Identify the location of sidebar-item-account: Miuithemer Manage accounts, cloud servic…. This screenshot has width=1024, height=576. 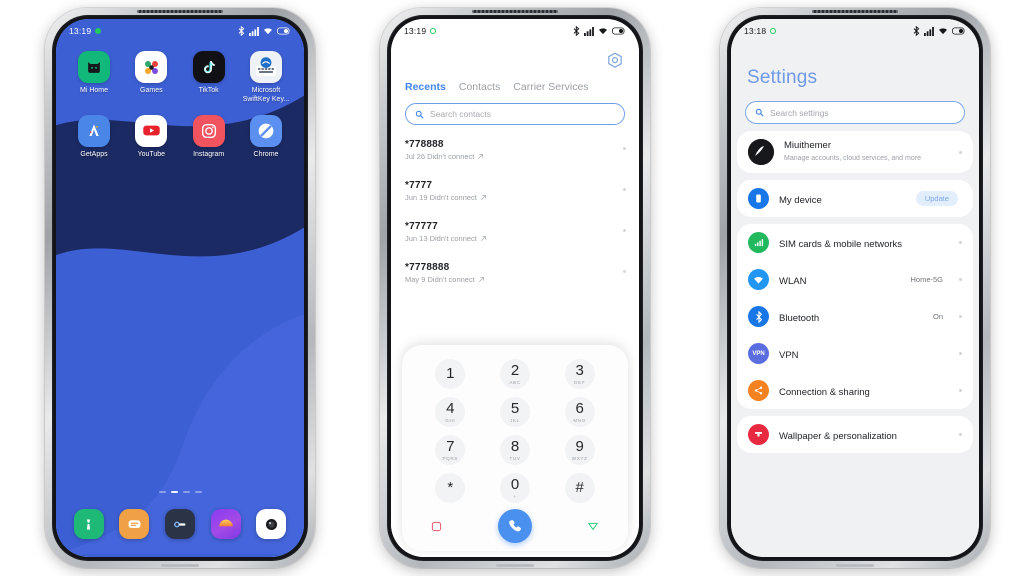
(855, 152).